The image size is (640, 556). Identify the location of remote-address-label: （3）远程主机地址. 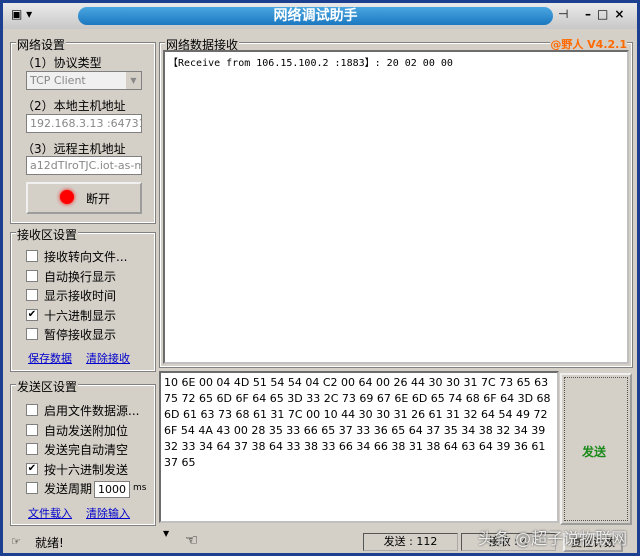
(74, 149).